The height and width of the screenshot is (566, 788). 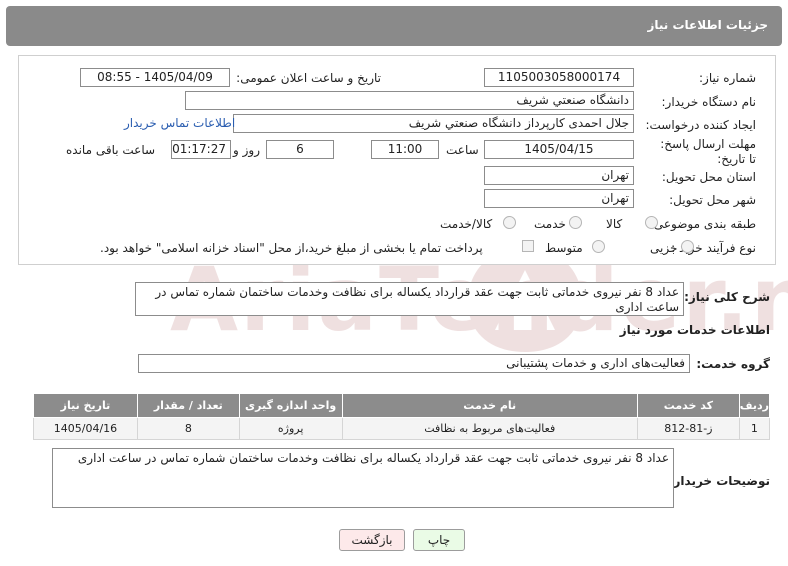 I want to click on announce-datetime-label: تاریخ و ساعت اعلان عمومی:, so click(x=308, y=78).